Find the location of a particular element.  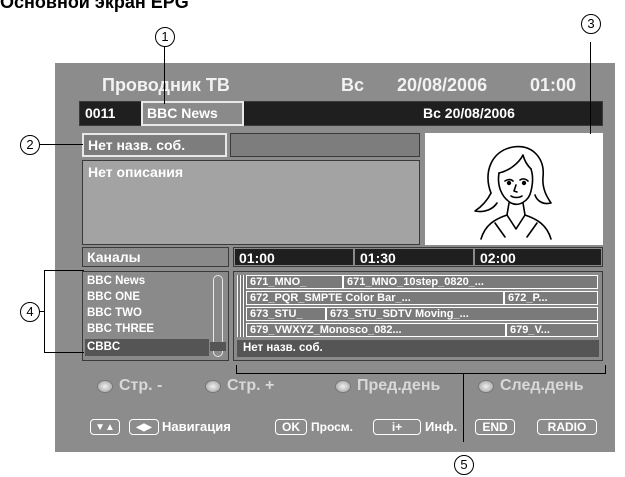

callout-1: 1 is located at coordinates (165, 37).